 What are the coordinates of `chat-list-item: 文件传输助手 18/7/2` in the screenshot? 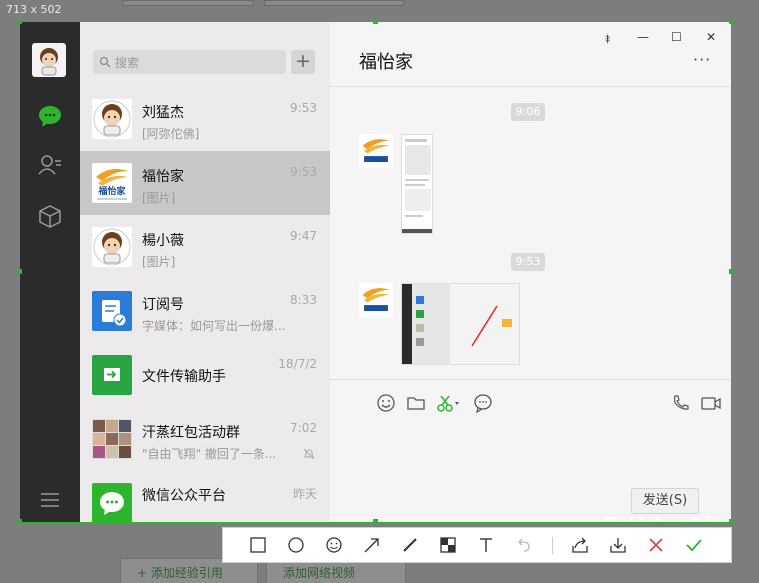 It's located at (205, 375).